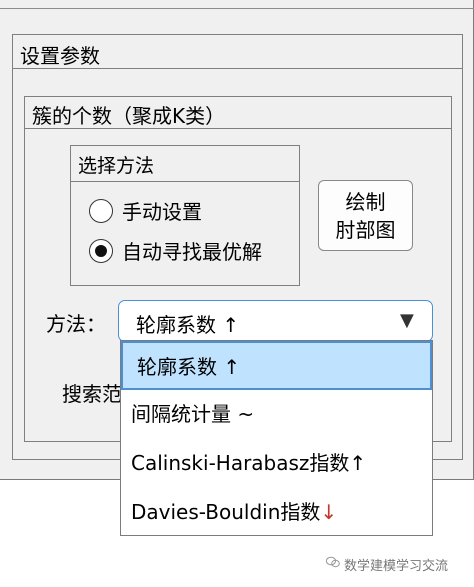  Describe the element at coordinates (92, 394) in the screenshot. I see `search-range-label: 搜索范` at that location.